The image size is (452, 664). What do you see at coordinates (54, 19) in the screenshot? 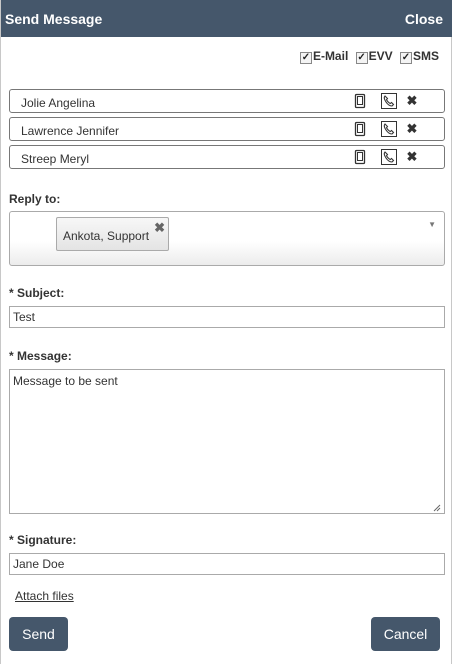
I see `dialog-title: Send Message` at bounding box center [54, 19].